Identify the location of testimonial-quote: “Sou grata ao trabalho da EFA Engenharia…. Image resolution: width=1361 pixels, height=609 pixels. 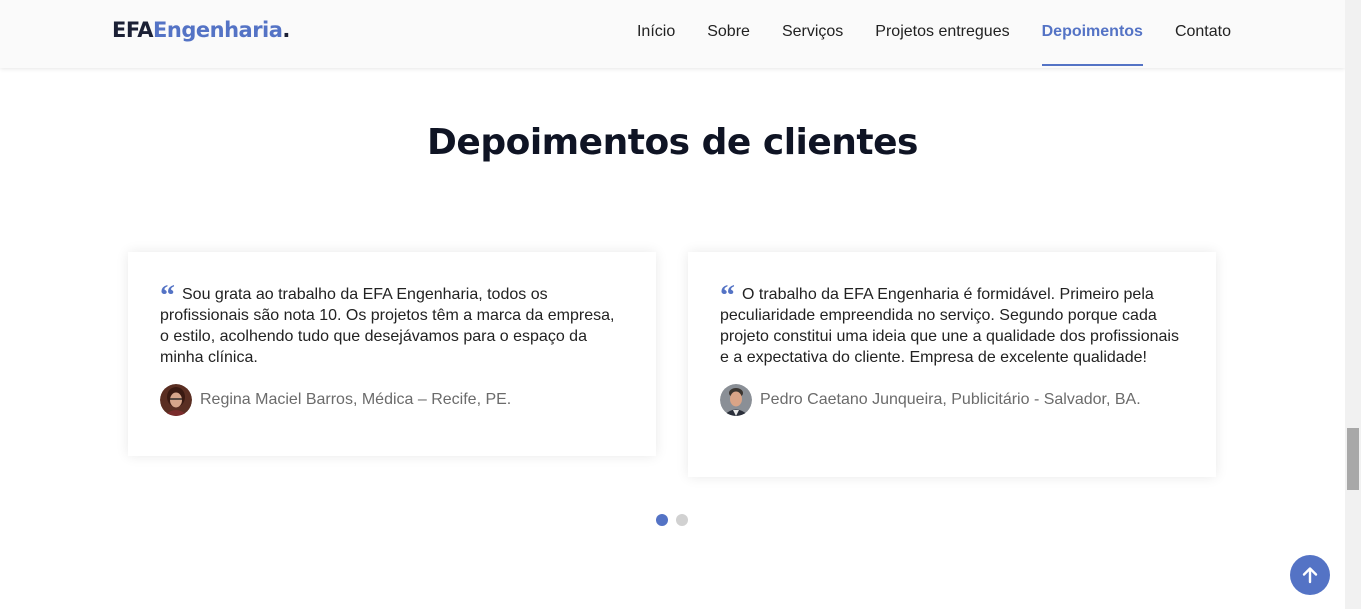
(392, 324).